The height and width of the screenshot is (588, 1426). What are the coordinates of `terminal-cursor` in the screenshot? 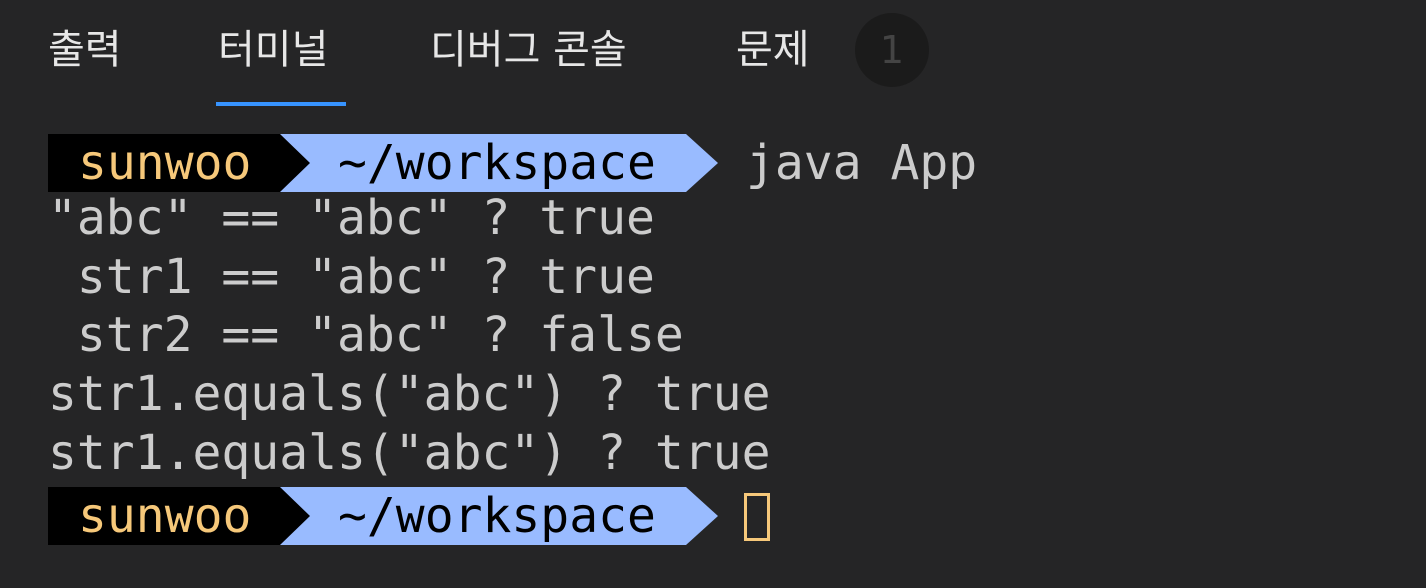 It's located at (757, 516).